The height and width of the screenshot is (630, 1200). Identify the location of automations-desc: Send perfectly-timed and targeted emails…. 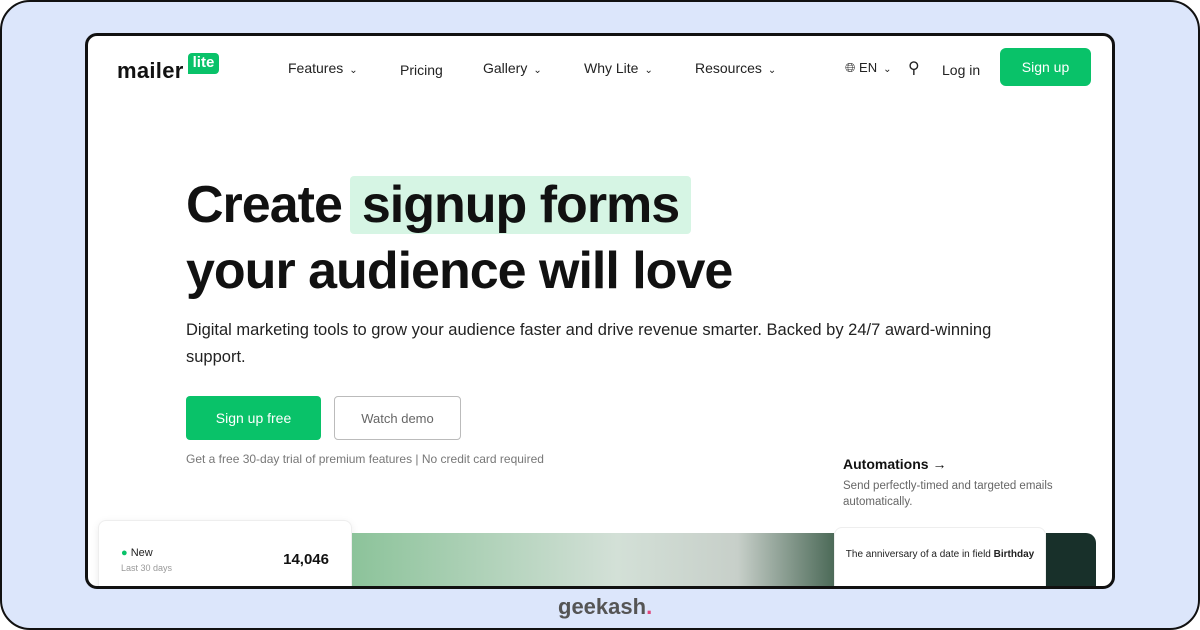
(948, 494).